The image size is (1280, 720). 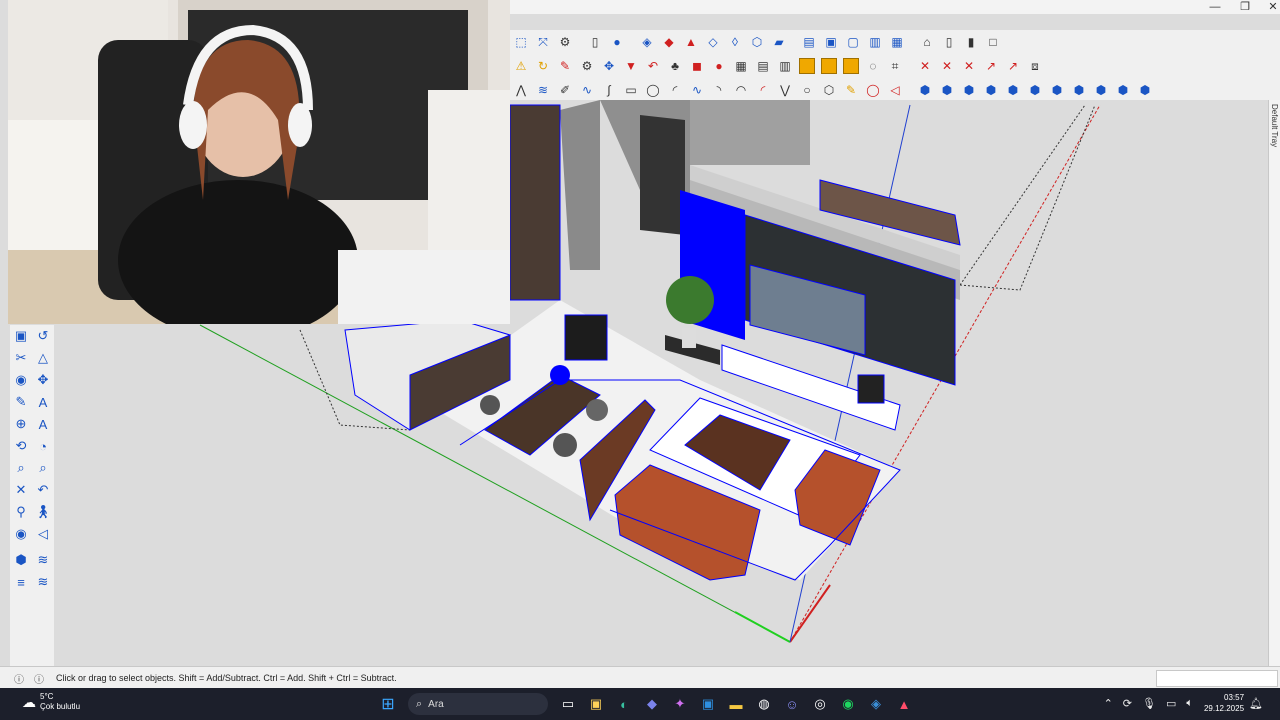 What do you see at coordinates (39, 678) in the screenshot?
I see `info-icon: ⓘ` at bounding box center [39, 678].